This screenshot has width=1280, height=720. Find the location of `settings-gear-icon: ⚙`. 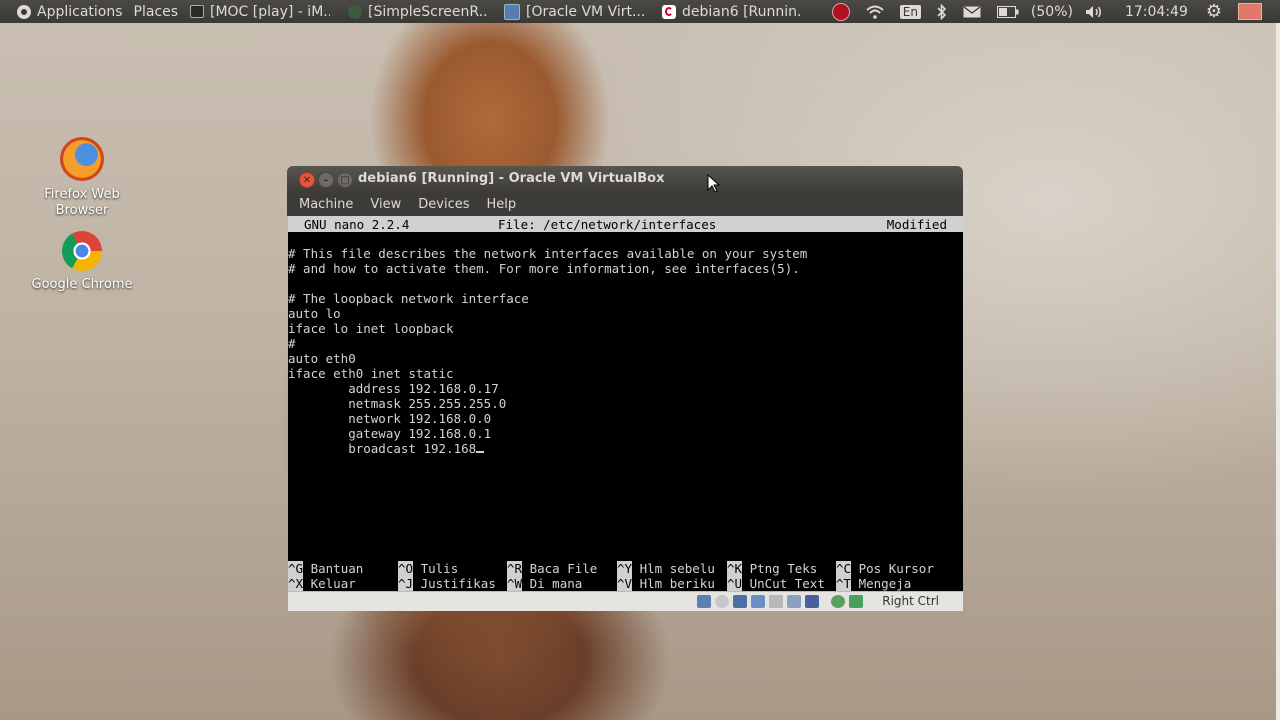

settings-gear-icon: ⚙ is located at coordinates (1214, 11).